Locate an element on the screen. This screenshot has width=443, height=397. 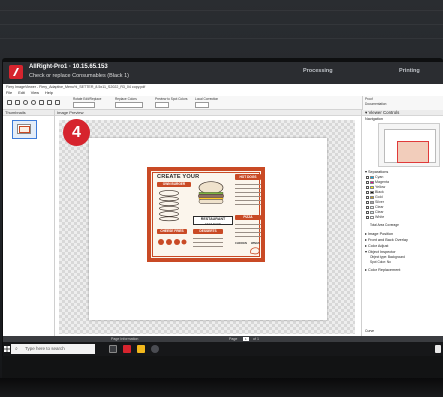
zoom-out-icon is located at coordinates (33, 102).